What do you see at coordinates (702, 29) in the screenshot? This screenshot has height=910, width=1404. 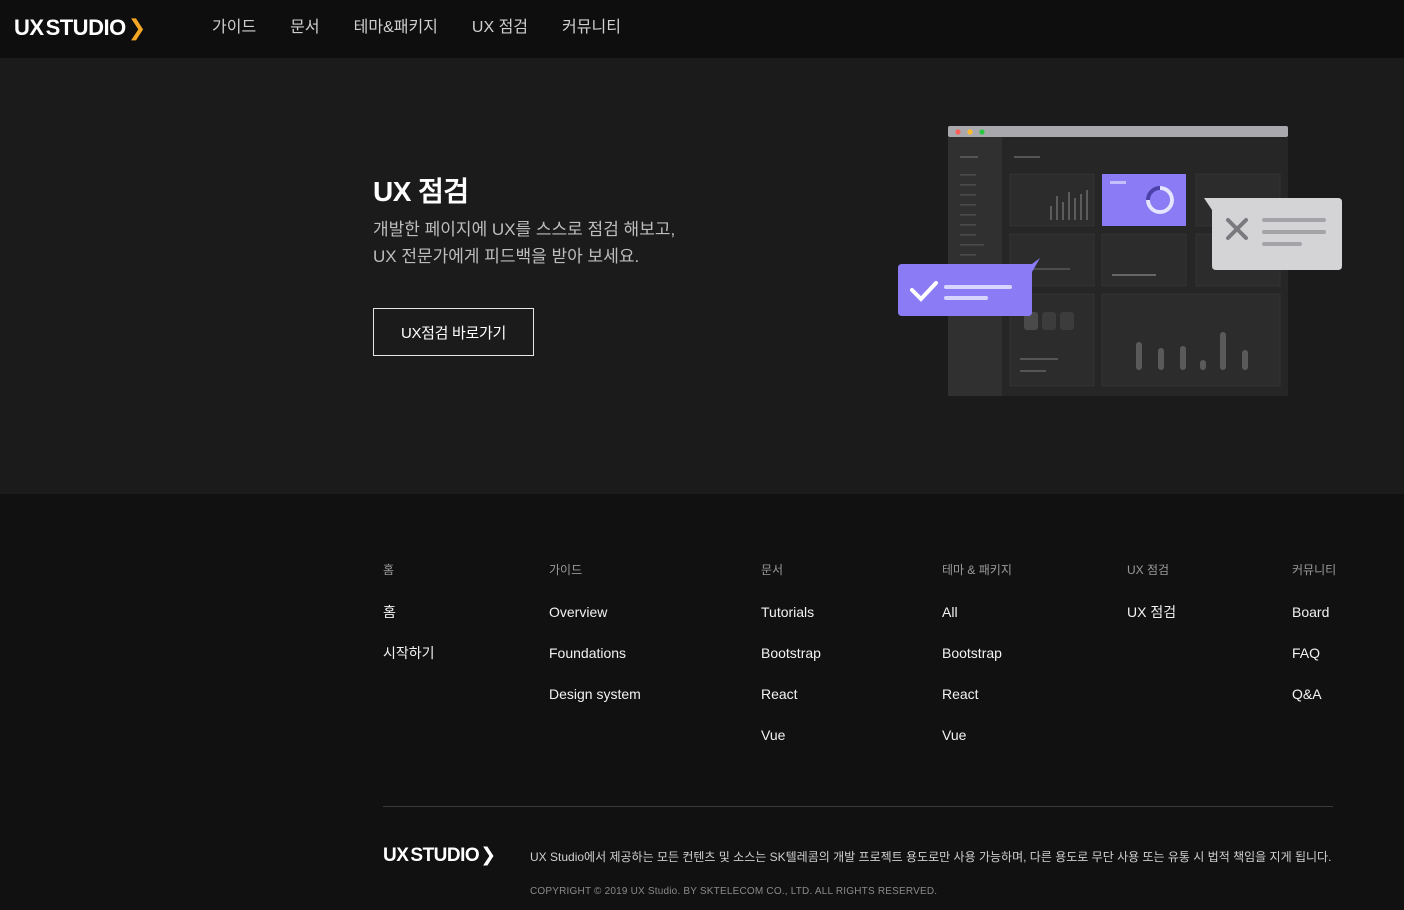 I see `top-header: UX STUDIO ❯ 가이드 문서 테마&패키지 UX 점검 커뮤니티` at bounding box center [702, 29].